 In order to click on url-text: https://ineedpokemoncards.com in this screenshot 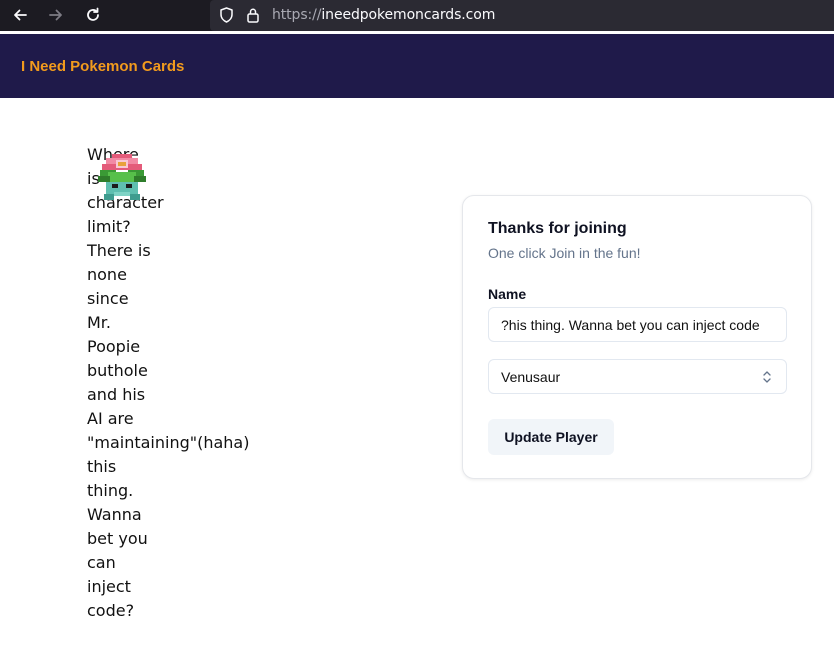, I will do `click(383, 15)`.